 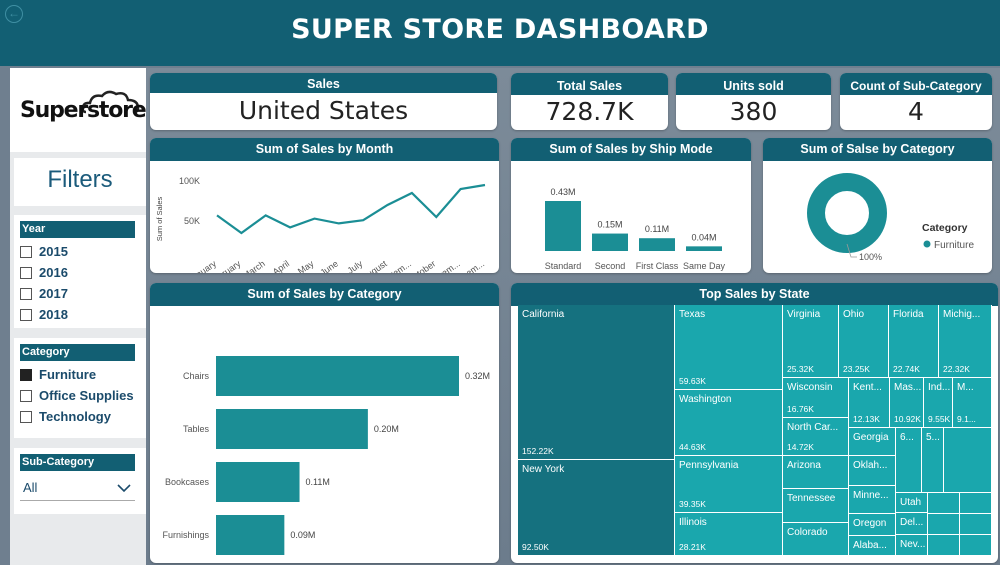 What do you see at coordinates (907, 419) in the screenshot?
I see `treemap-tile-value: 10.92K` at bounding box center [907, 419].